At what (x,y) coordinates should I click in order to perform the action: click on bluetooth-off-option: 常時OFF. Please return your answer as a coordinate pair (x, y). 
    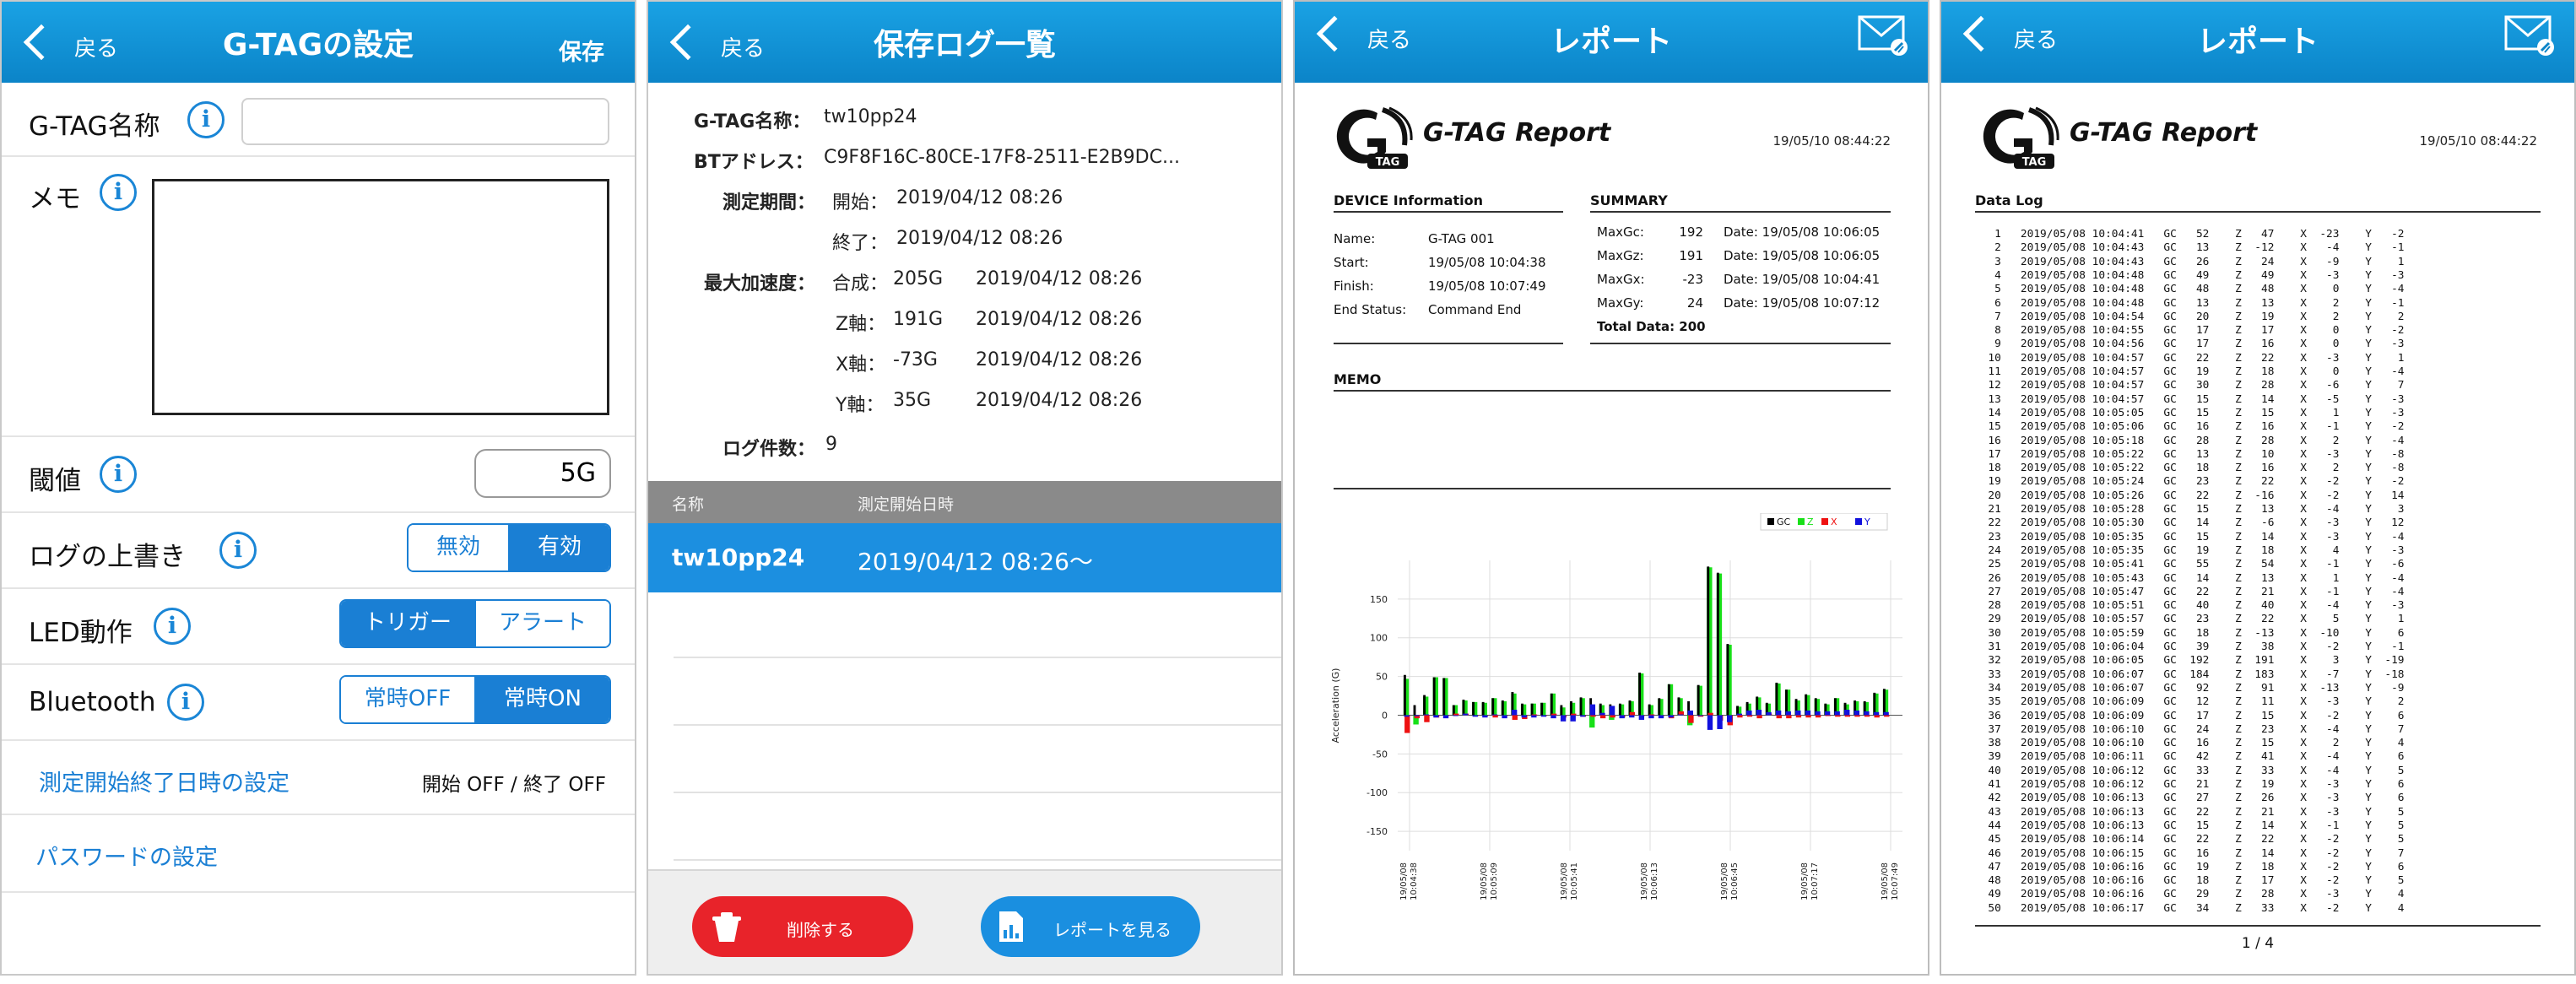
    Looking at the image, I should click on (407, 700).